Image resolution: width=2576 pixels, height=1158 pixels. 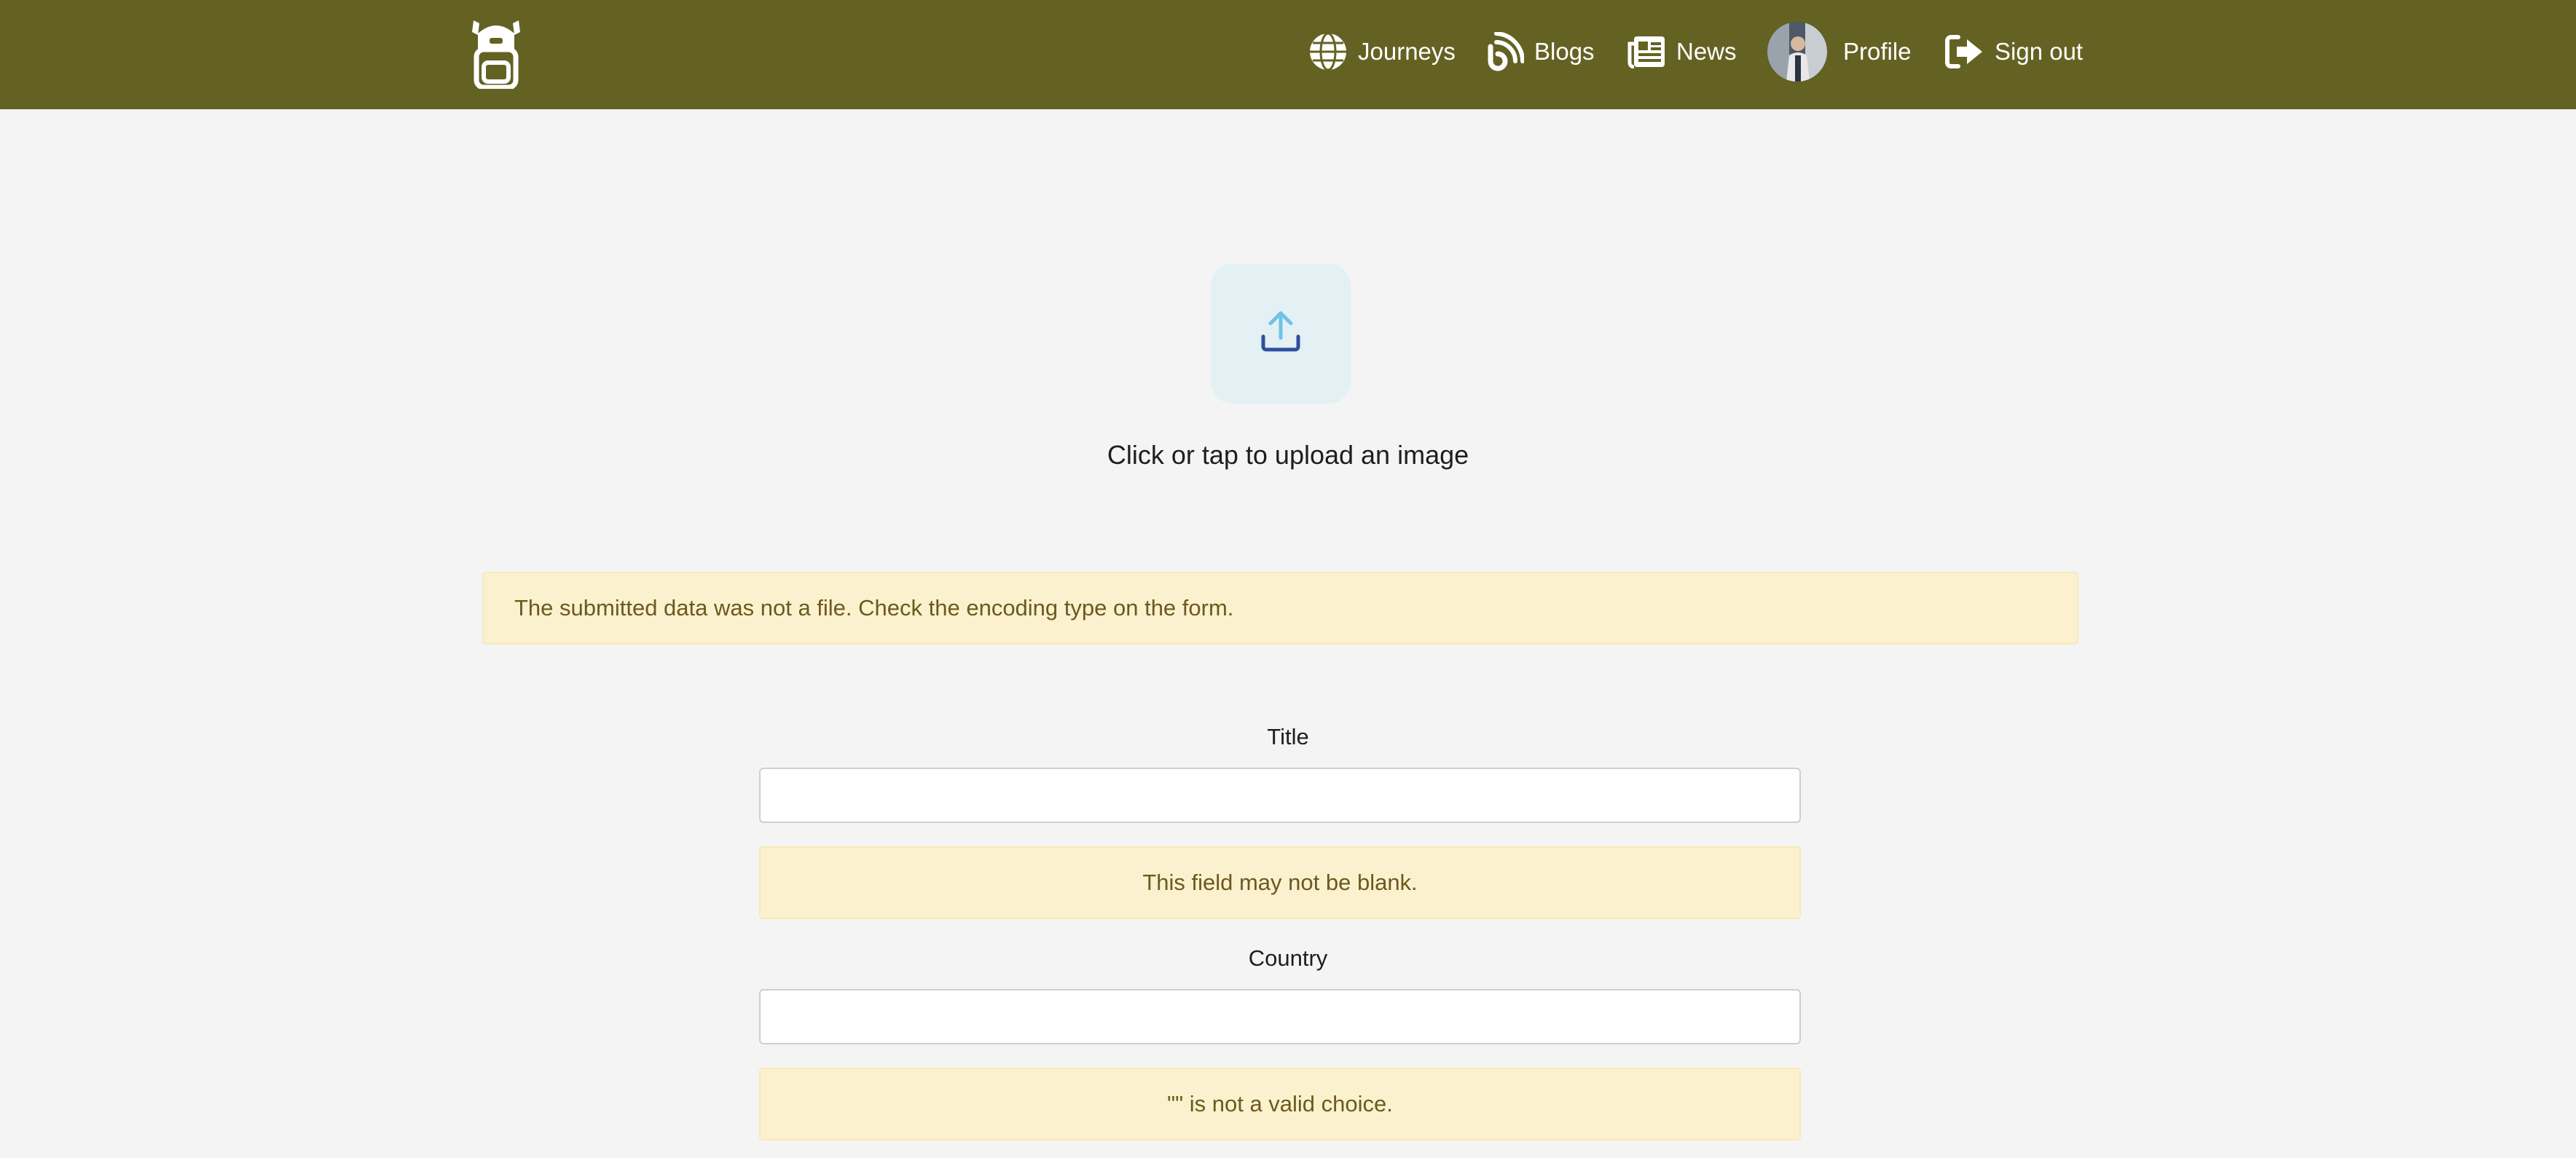 What do you see at coordinates (1706, 51) in the screenshot?
I see `nav-news-label: News` at bounding box center [1706, 51].